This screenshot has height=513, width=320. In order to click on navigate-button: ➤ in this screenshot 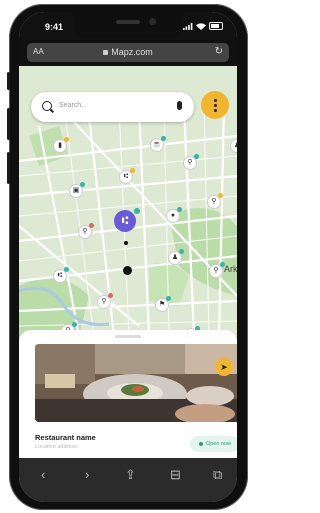, I will do `click(224, 367)`.